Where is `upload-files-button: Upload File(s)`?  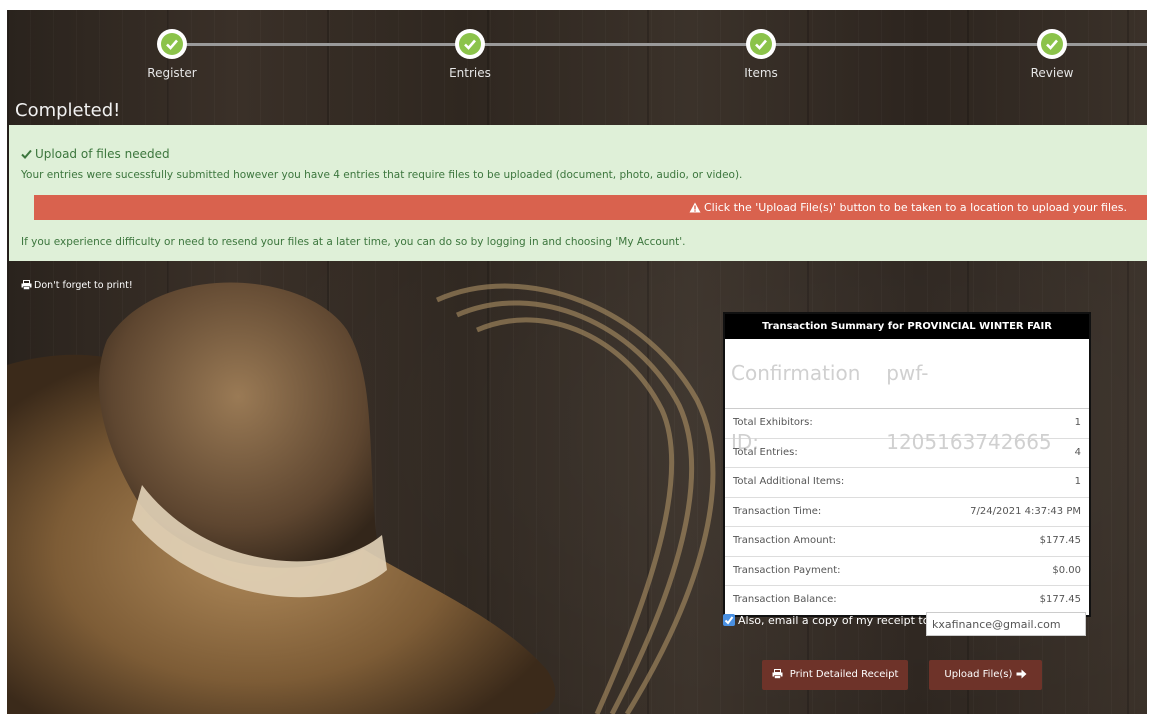 upload-files-button: Upload File(s) is located at coordinates (985, 675).